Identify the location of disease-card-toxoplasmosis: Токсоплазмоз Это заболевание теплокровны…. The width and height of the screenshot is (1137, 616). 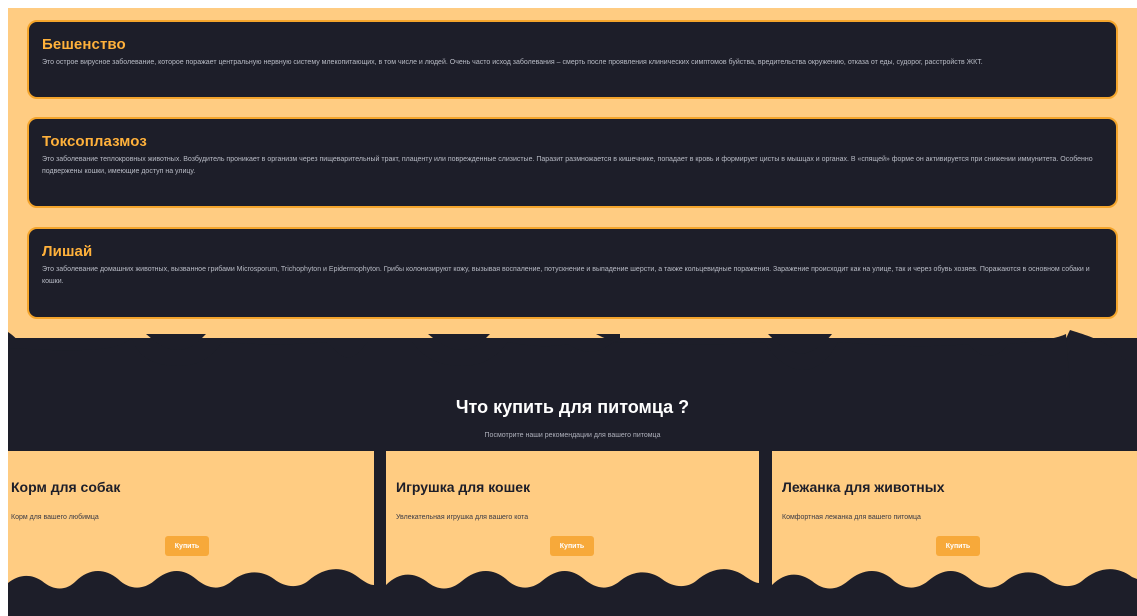
(572, 162).